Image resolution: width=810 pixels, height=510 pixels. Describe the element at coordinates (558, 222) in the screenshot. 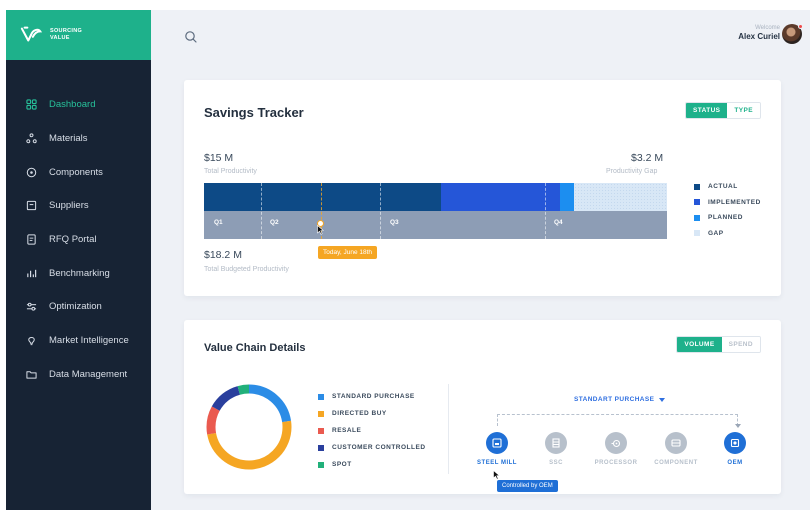

I see `quarter-label-q4: Q4` at that location.